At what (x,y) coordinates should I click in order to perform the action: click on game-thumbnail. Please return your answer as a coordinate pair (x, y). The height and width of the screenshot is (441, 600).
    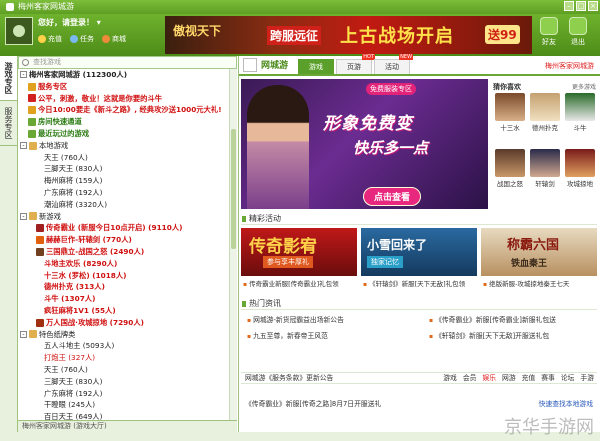
    Looking at the image, I should click on (510, 163).